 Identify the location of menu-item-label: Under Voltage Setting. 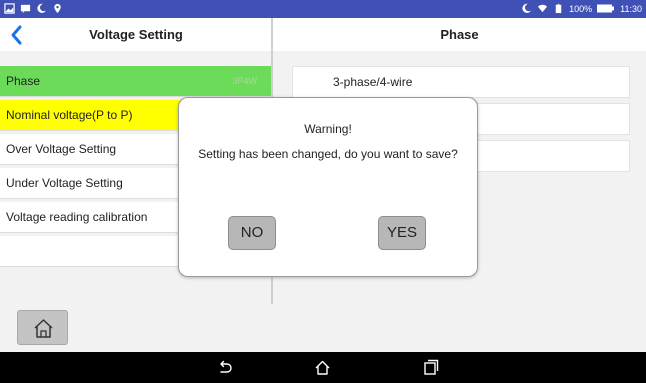
(64, 183).